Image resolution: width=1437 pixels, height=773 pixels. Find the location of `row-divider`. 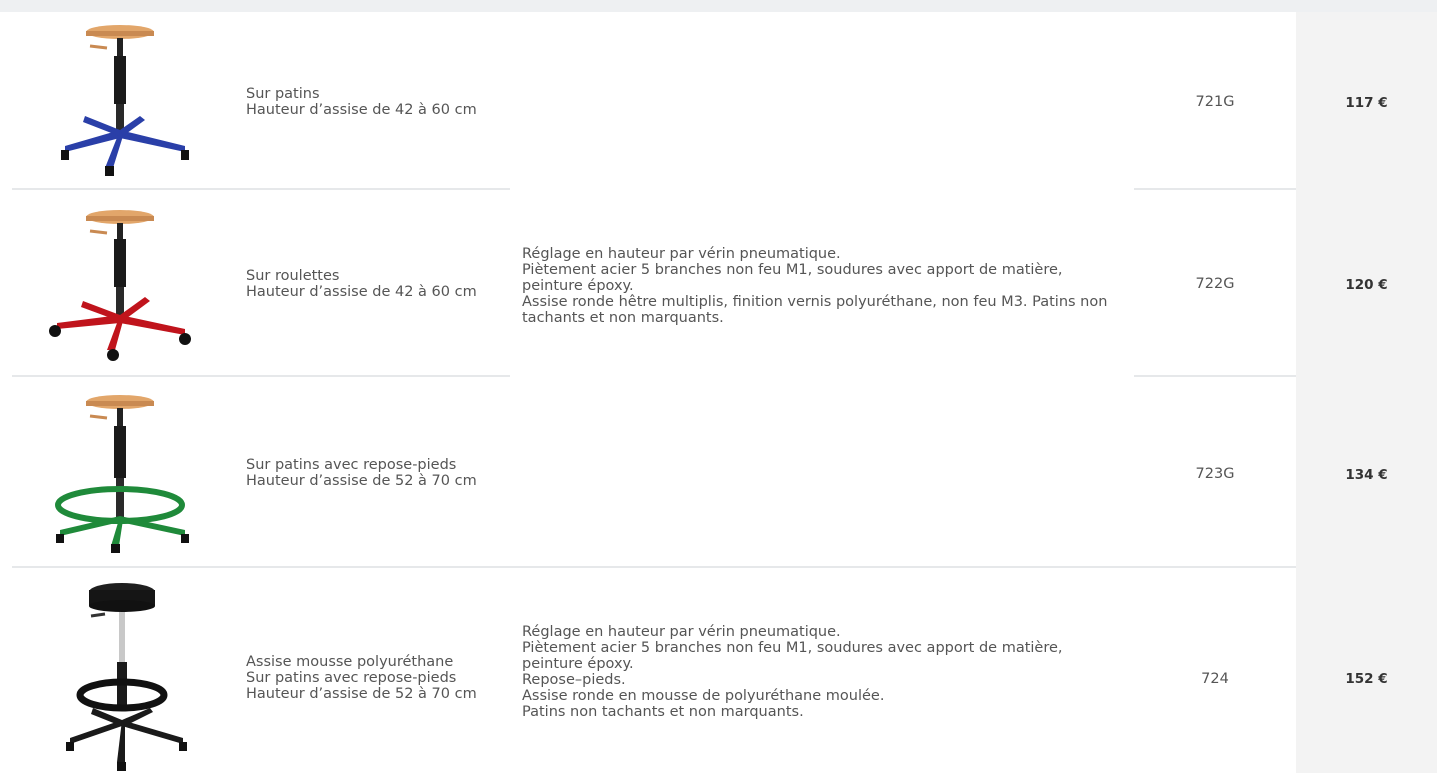

row-divider is located at coordinates (654, 567).